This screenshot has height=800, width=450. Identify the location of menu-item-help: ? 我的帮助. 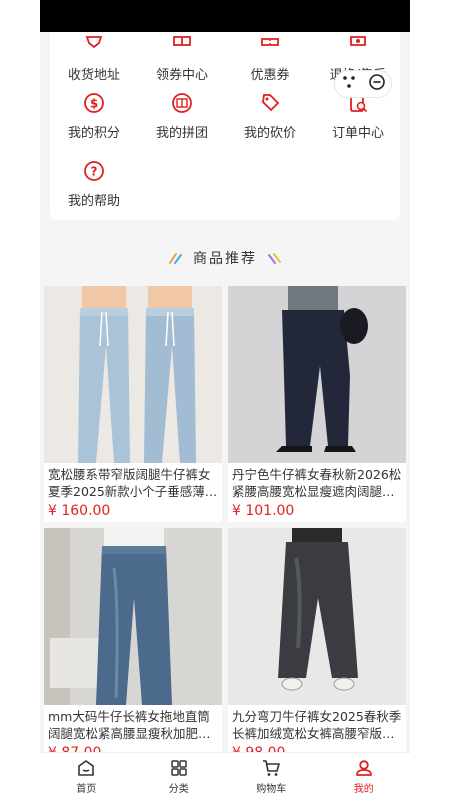
(94, 183).